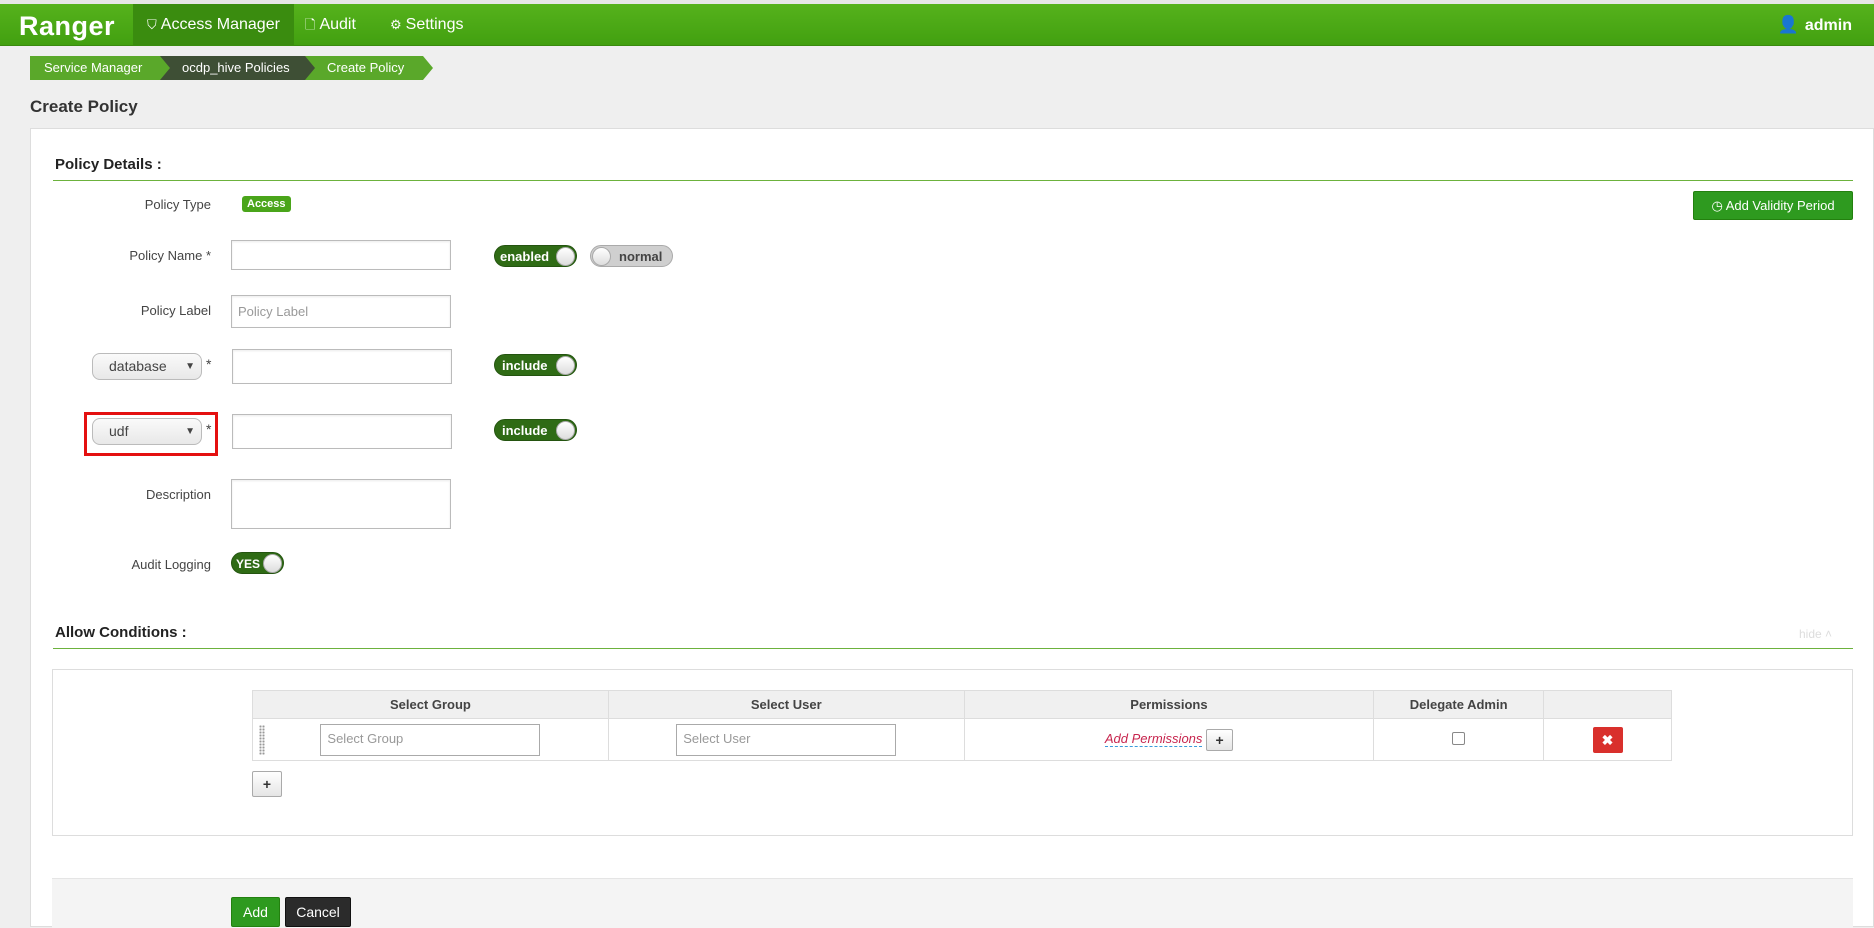 The width and height of the screenshot is (1874, 928). Describe the element at coordinates (170, 255) in the screenshot. I see `policy-name-label: Policy Name *` at that location.